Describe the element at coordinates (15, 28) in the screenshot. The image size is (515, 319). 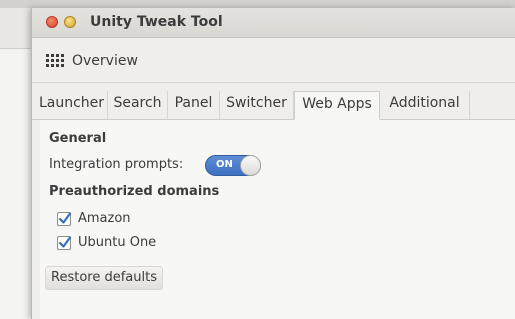
I see `background-window-toolbar` at that location.